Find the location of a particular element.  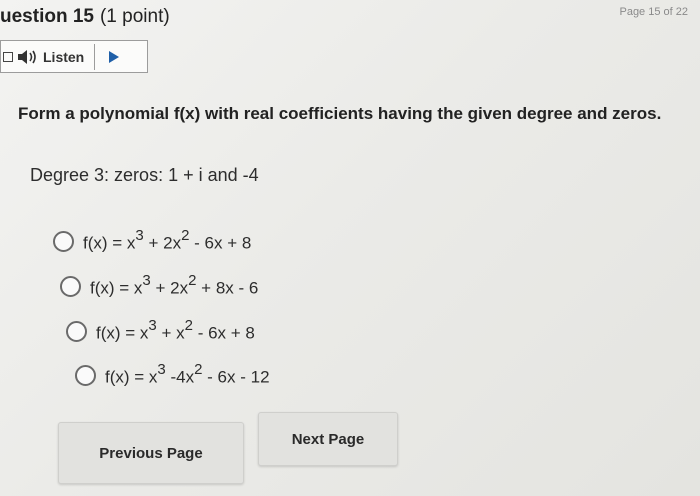

answer-option-3: f(x) = x3 + x2 - 6x + 8 is located at coordinates (160, 330).